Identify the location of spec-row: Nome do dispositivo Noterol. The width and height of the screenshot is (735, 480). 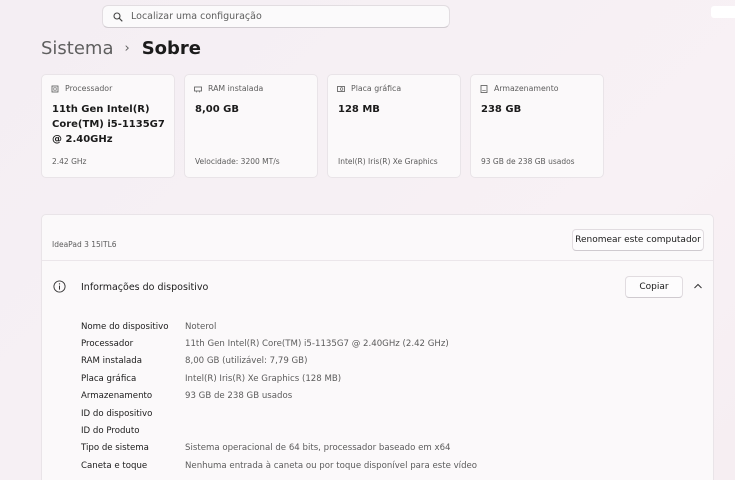
(279, 326).